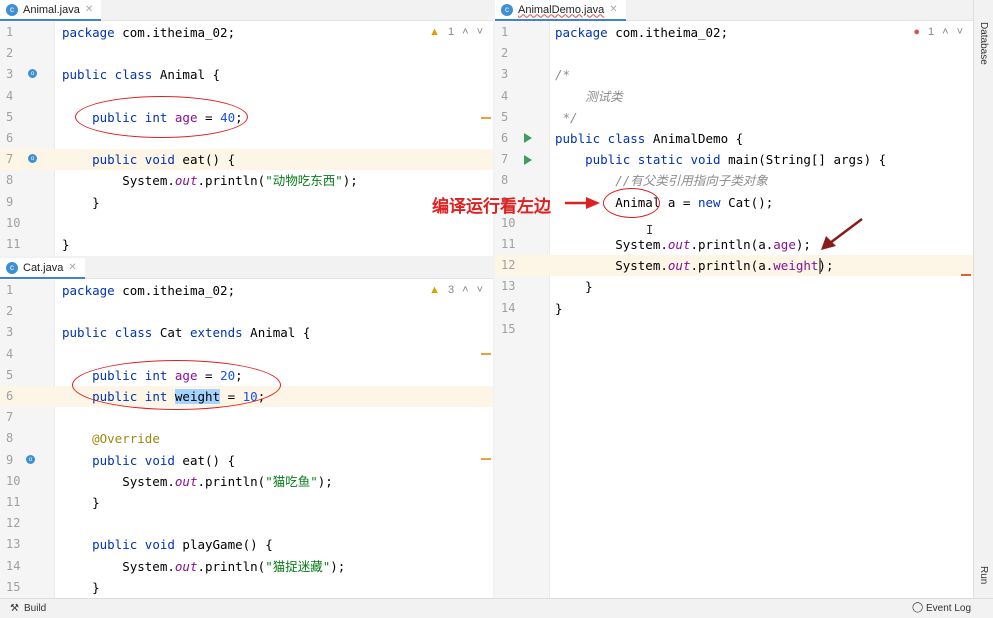 This screenshot has width=993, height=618. I want to click on mouse-ibeam-cursor: I, so click(649, 230).